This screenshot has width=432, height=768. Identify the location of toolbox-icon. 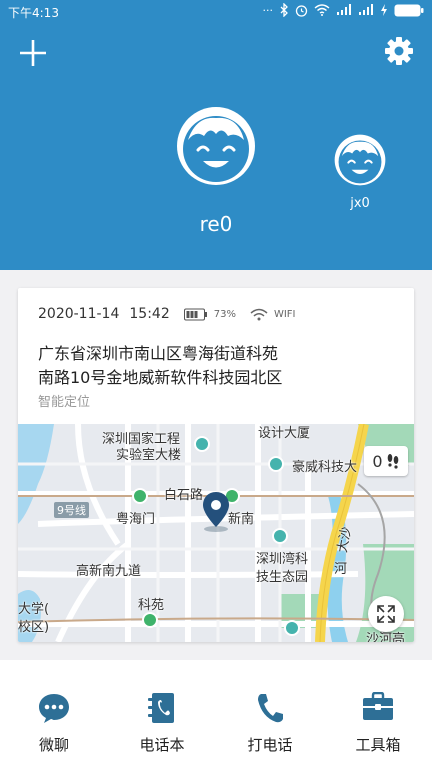
(378, 706).